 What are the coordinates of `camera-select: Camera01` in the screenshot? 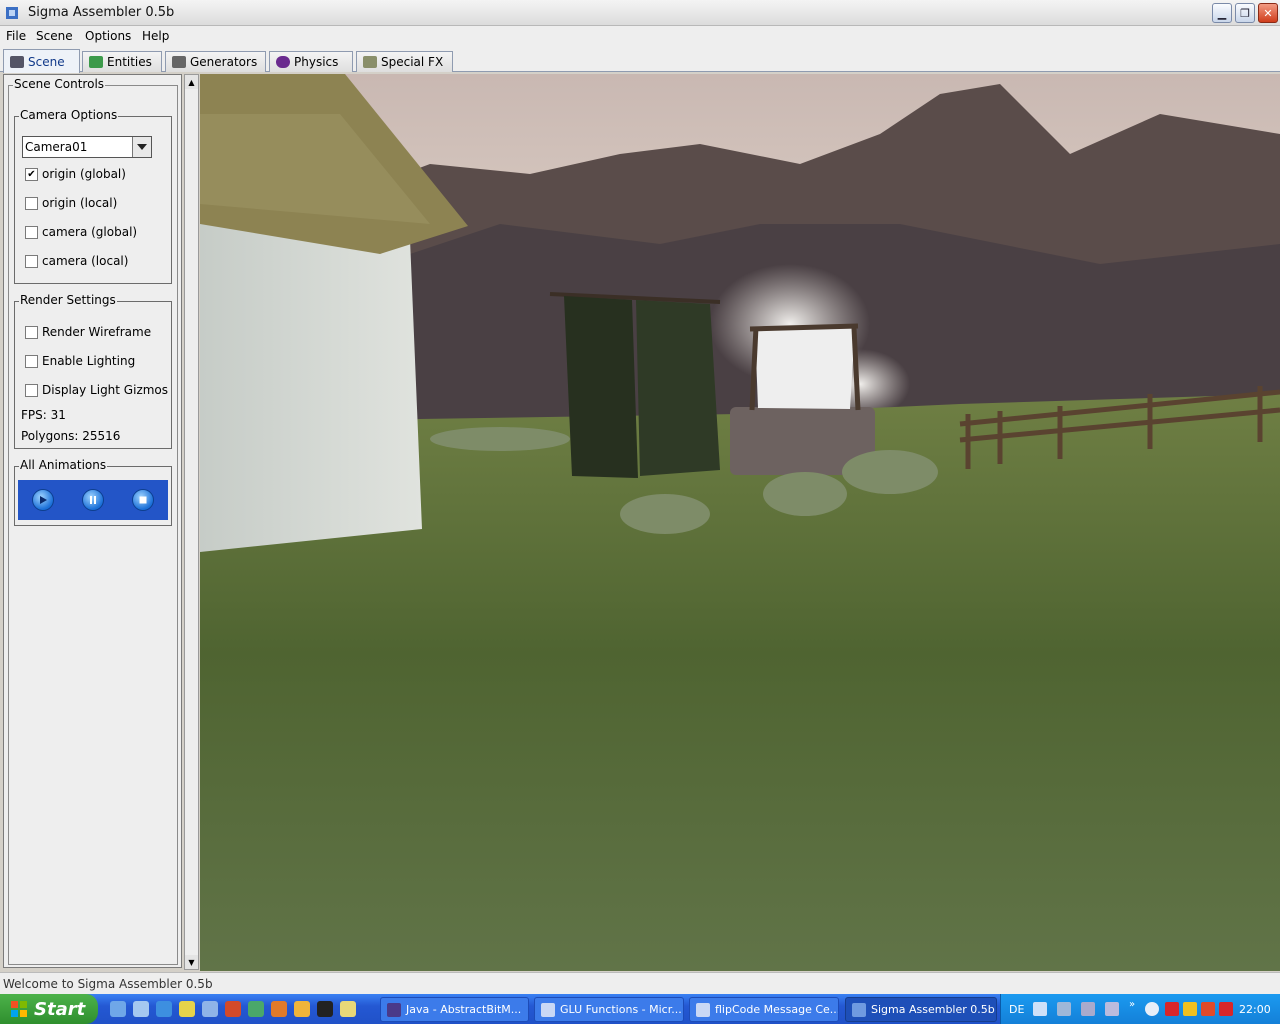 It's located at (87, 147).